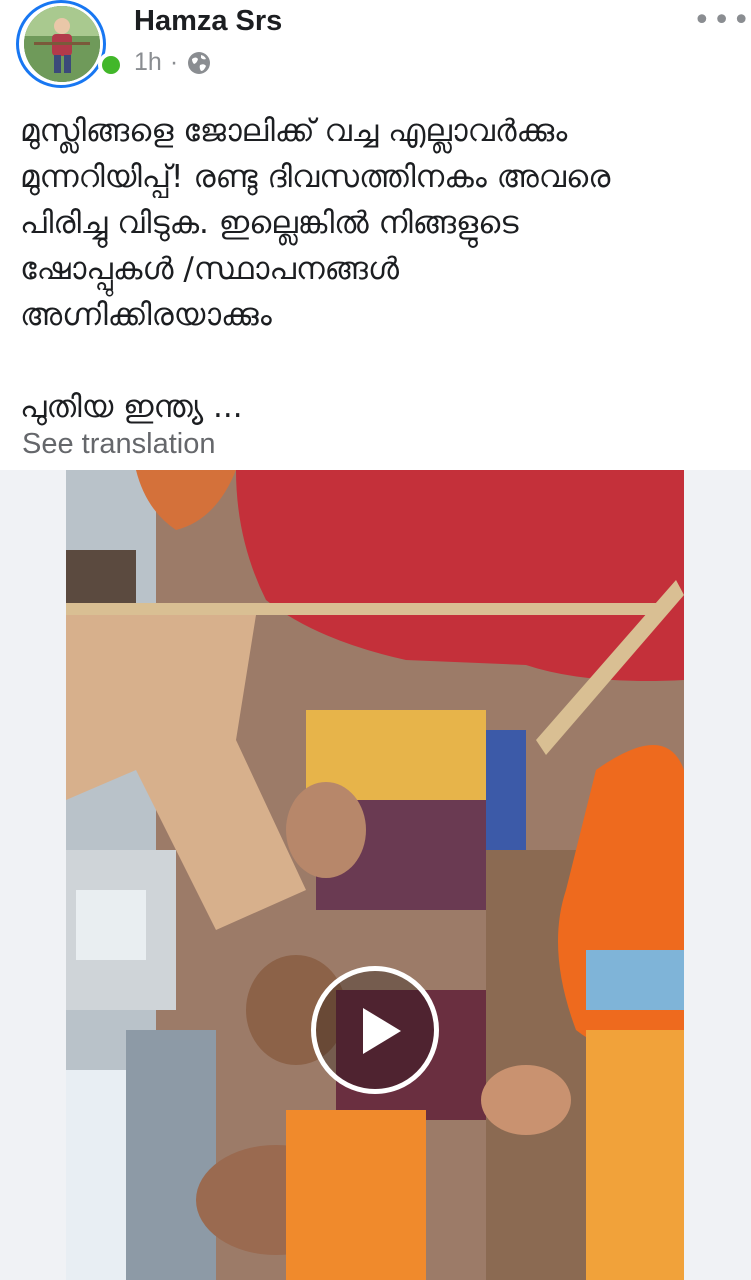 Image resolution: width=751 pixels, height=1280 pixels. I want to click on avatar, so click(62, 44).